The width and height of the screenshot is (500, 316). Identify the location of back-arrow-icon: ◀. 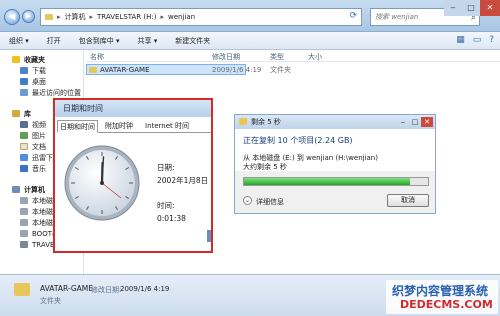
(12, 17).